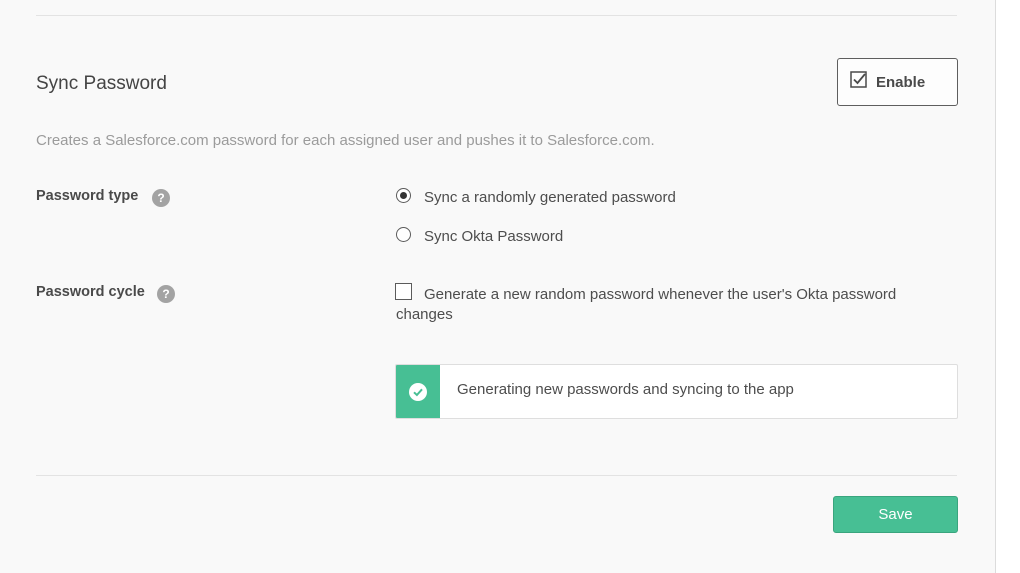  I want to click on enable-button: Enable, so click(897, 82).